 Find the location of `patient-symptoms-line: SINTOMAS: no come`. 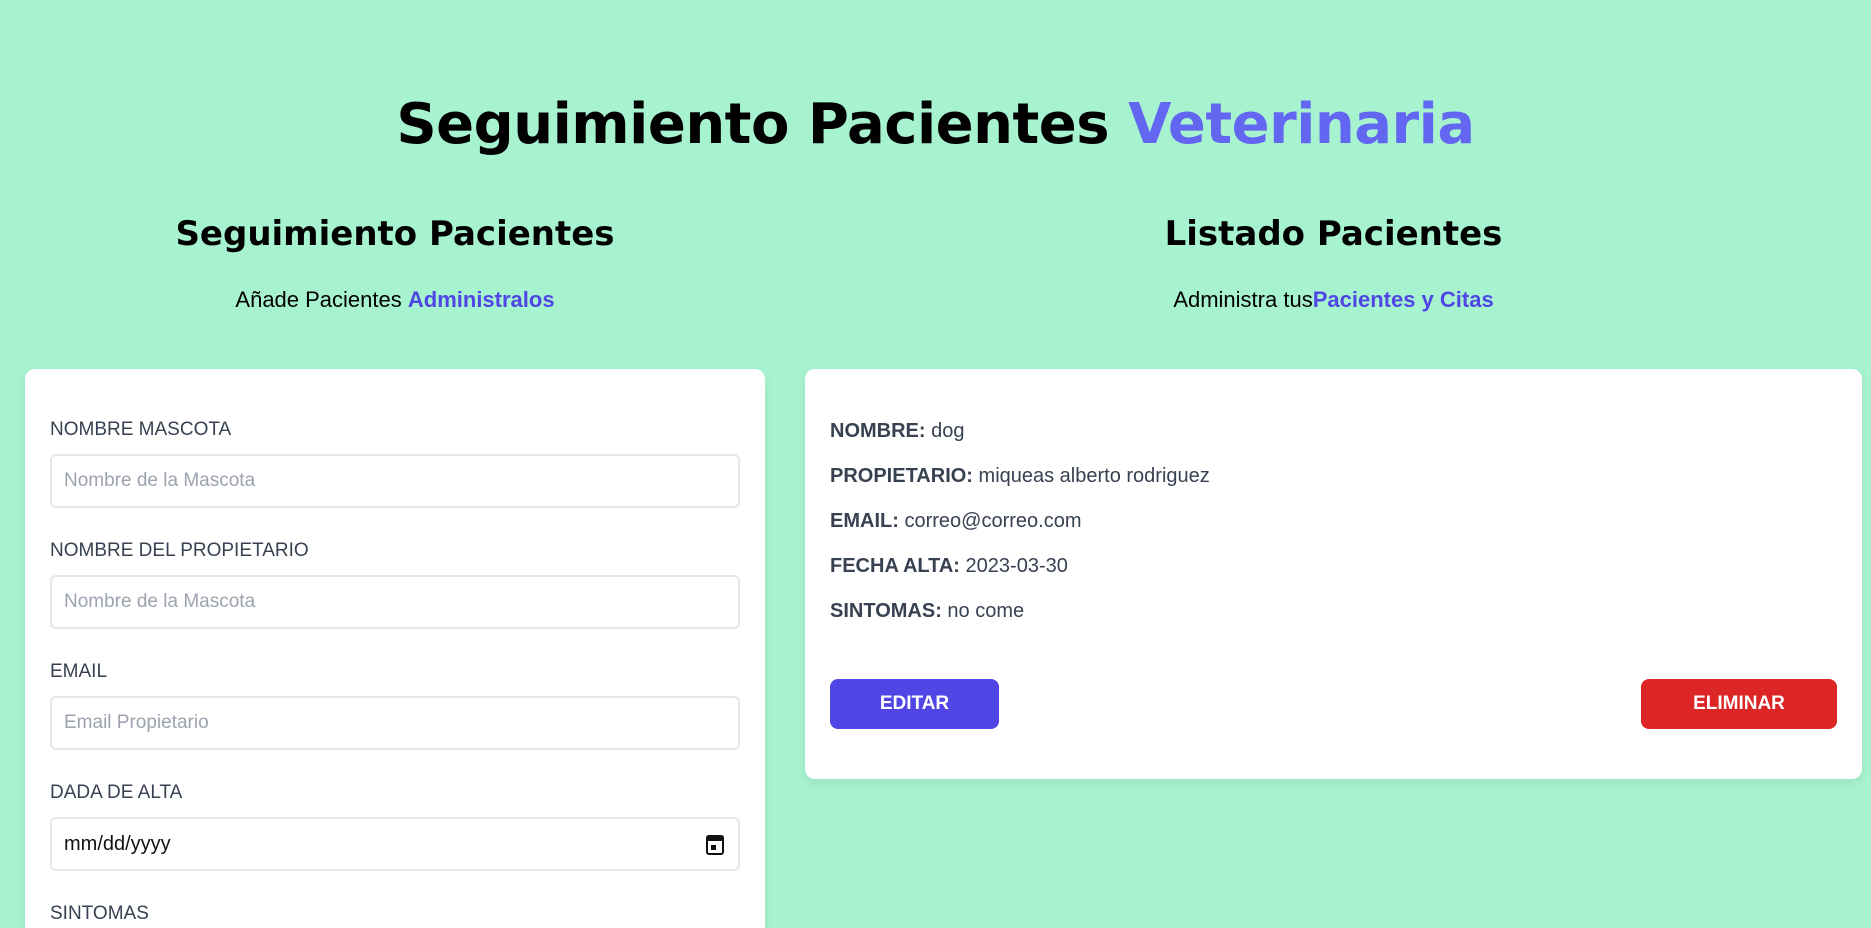

patient-symptoms-line: SINTOMAS: no come is located at coordinates (1333, 611).